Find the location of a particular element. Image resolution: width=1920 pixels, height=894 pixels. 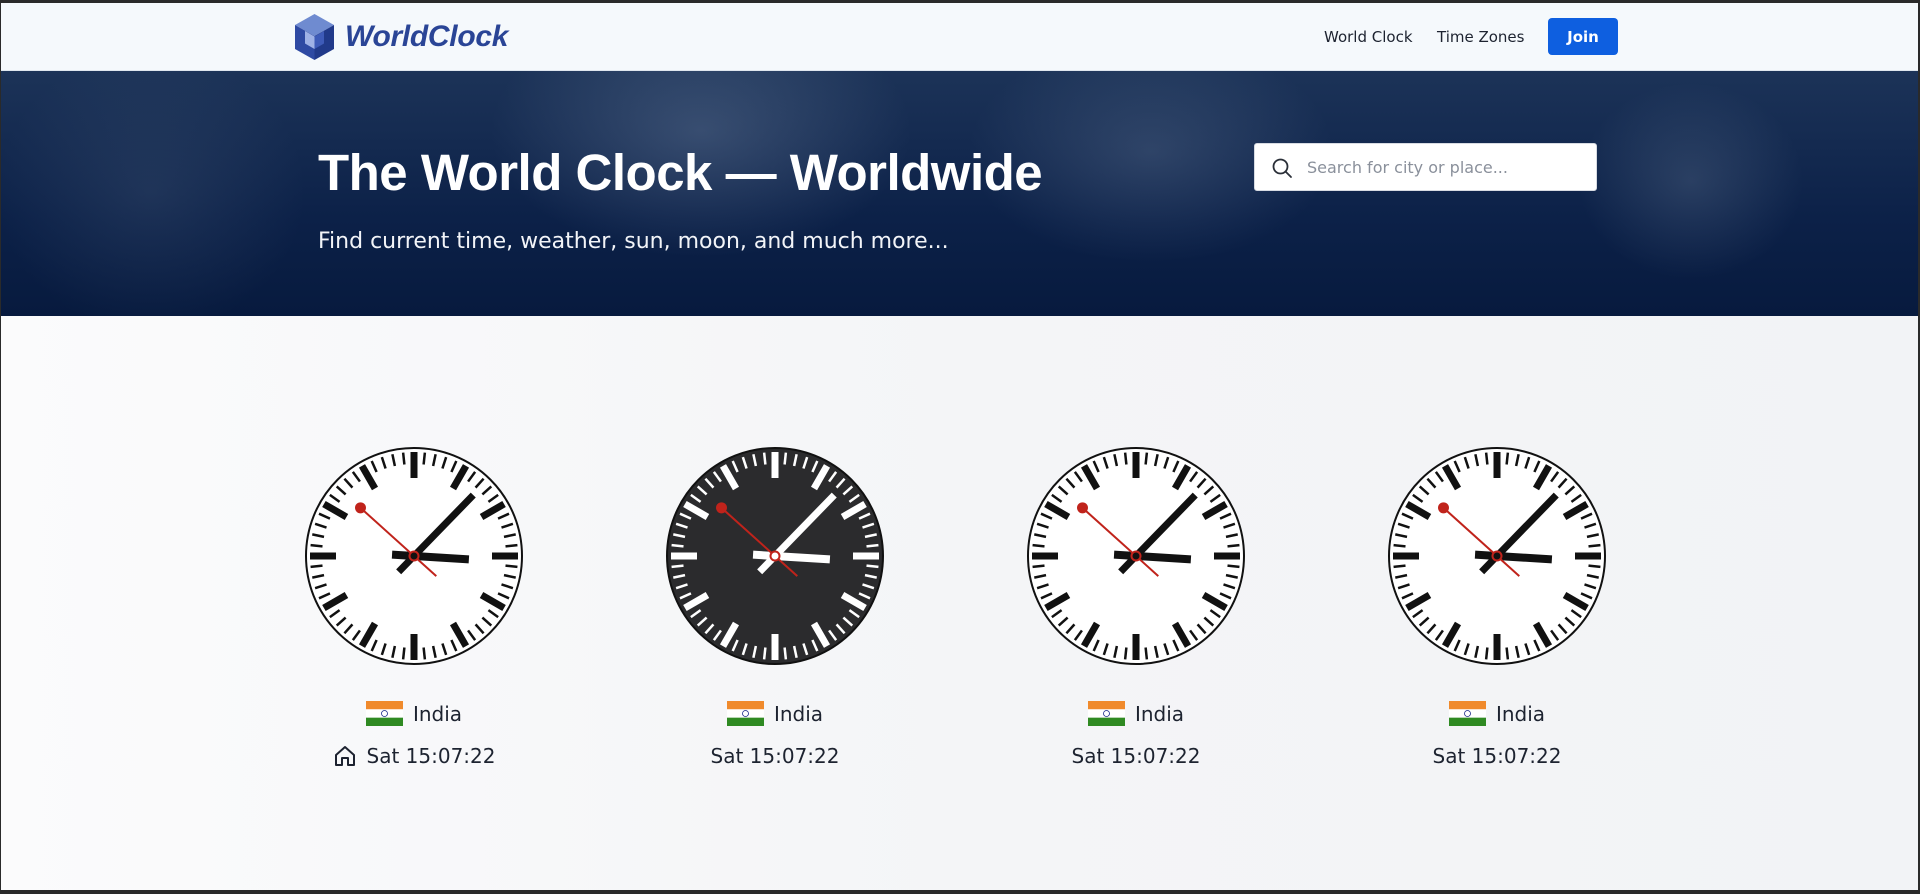

join-button: Join is located at coordinates (1583, 36).